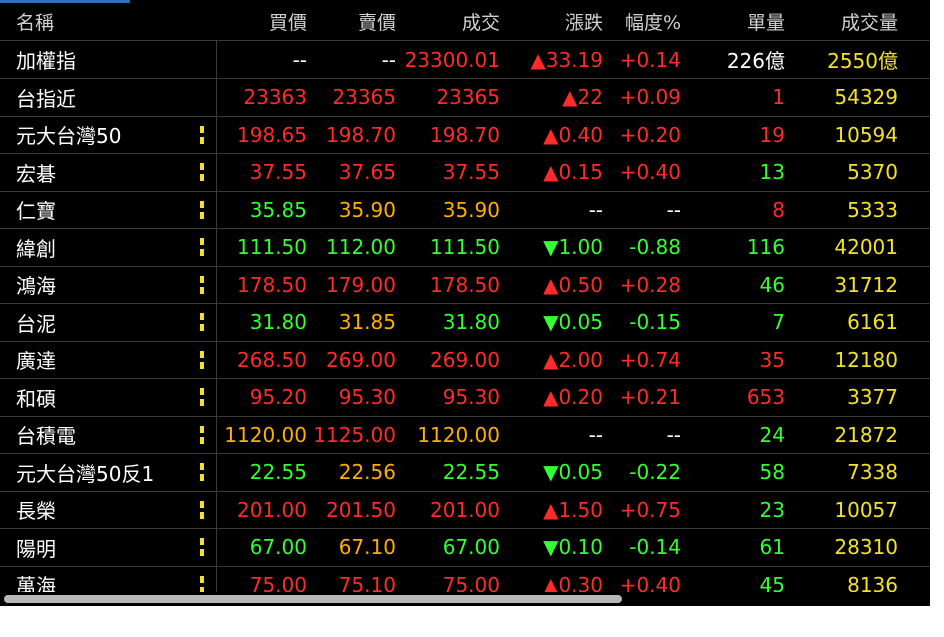 The width and height of the screenshot is (944, 637). What do you see at coordinates (108, 322) in the screenshot?
I see `cell-name: 台泥` at bounding box center [108, 322].